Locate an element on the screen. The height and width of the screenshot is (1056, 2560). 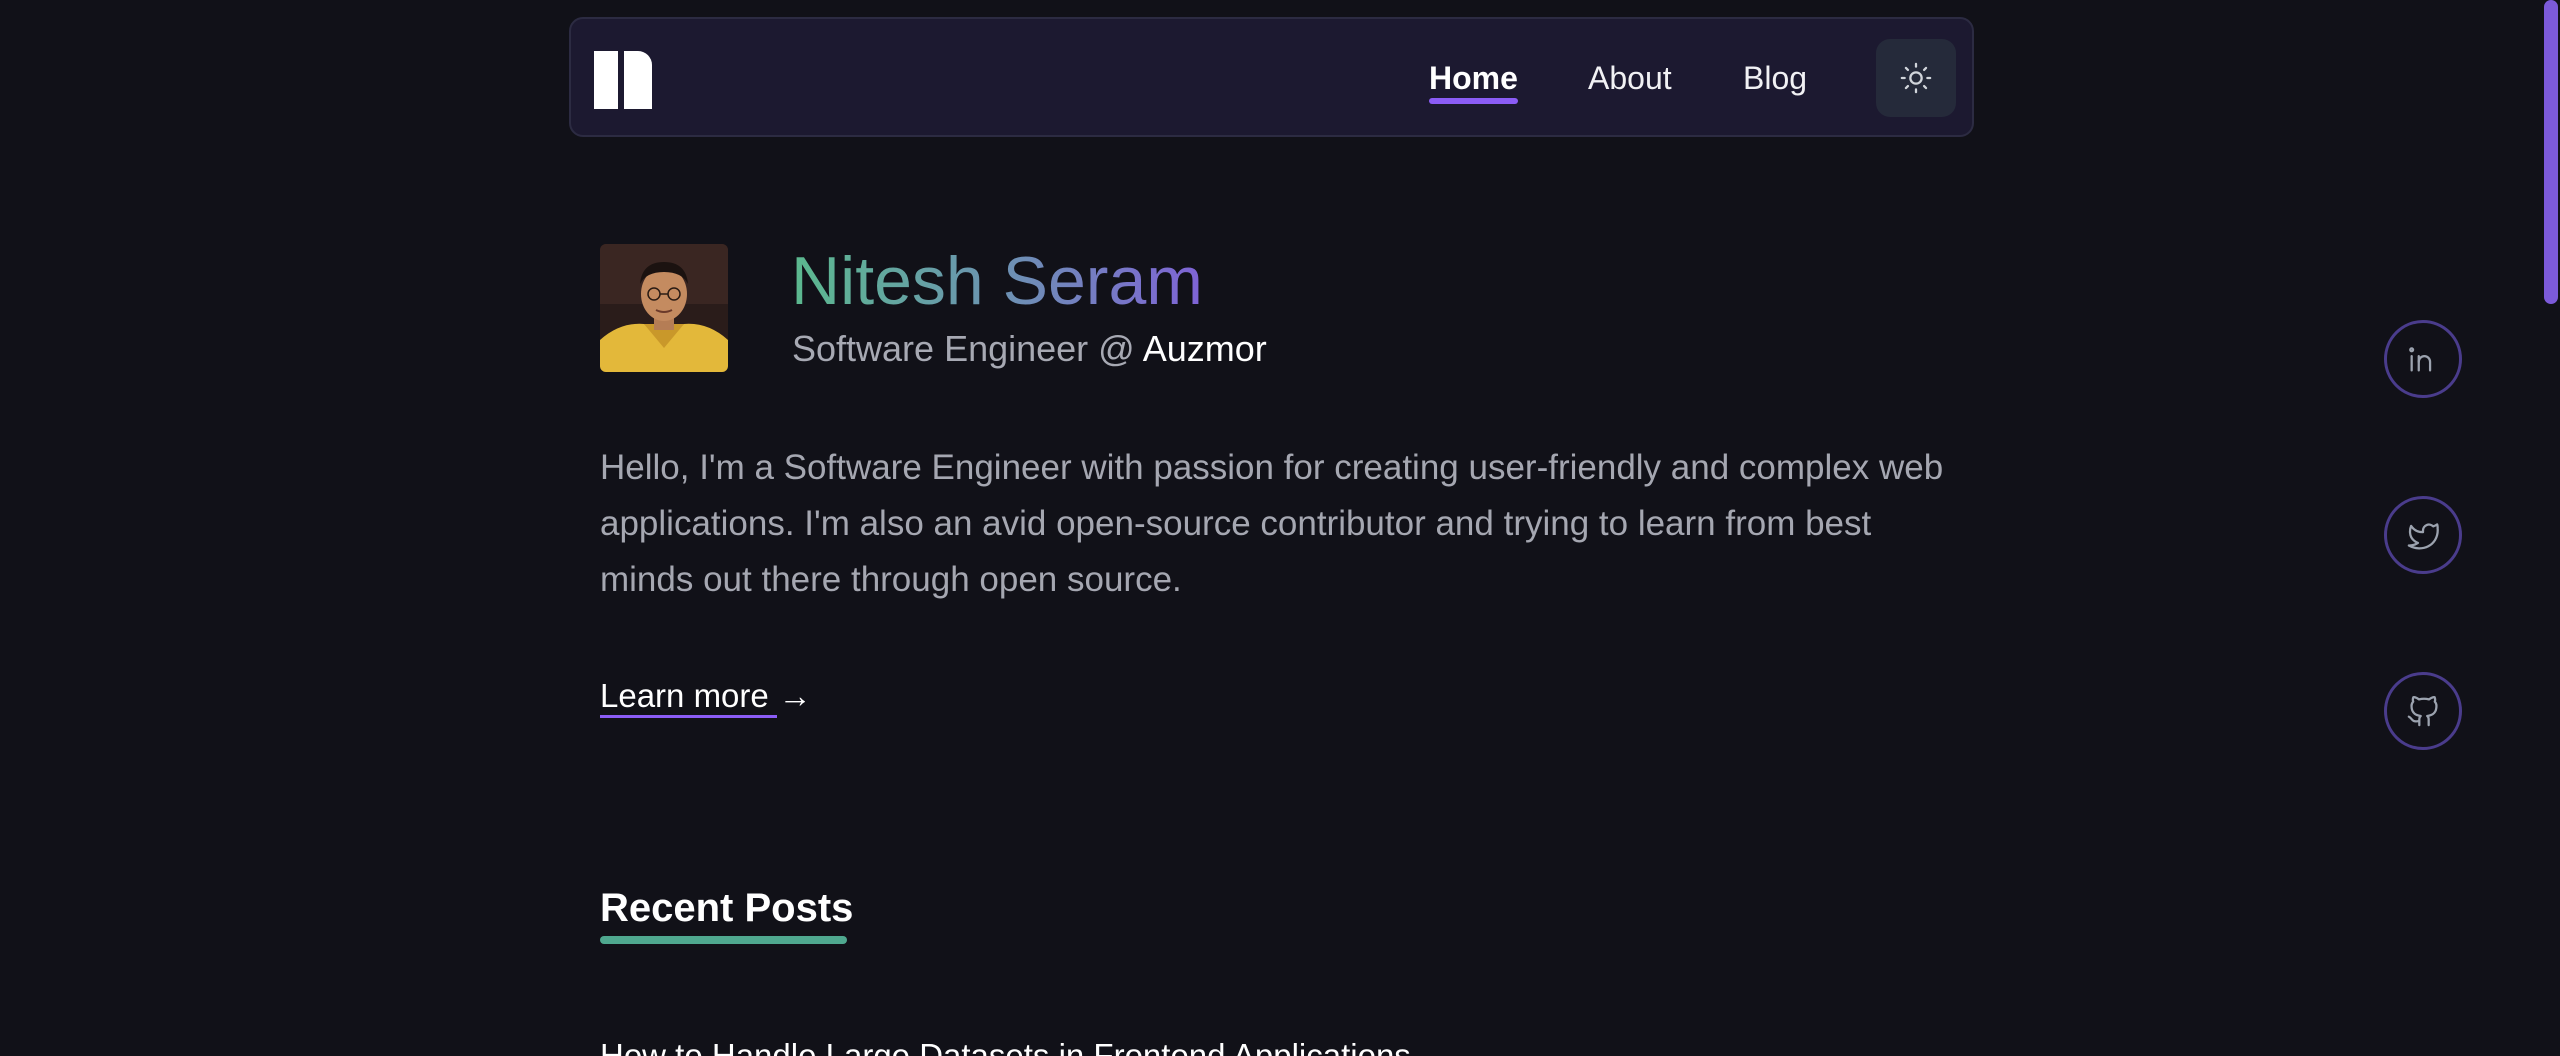
avatar-photo is located at coordinates (664, 308).